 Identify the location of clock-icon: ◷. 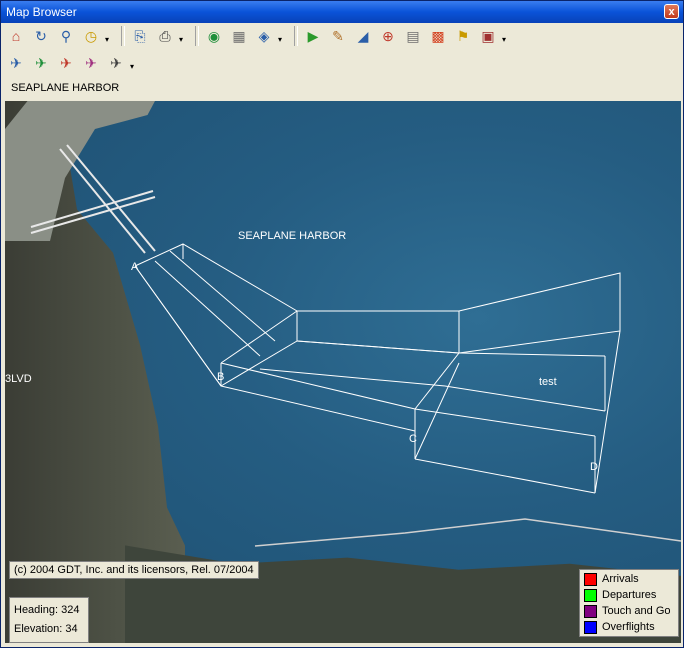
(91, 35).